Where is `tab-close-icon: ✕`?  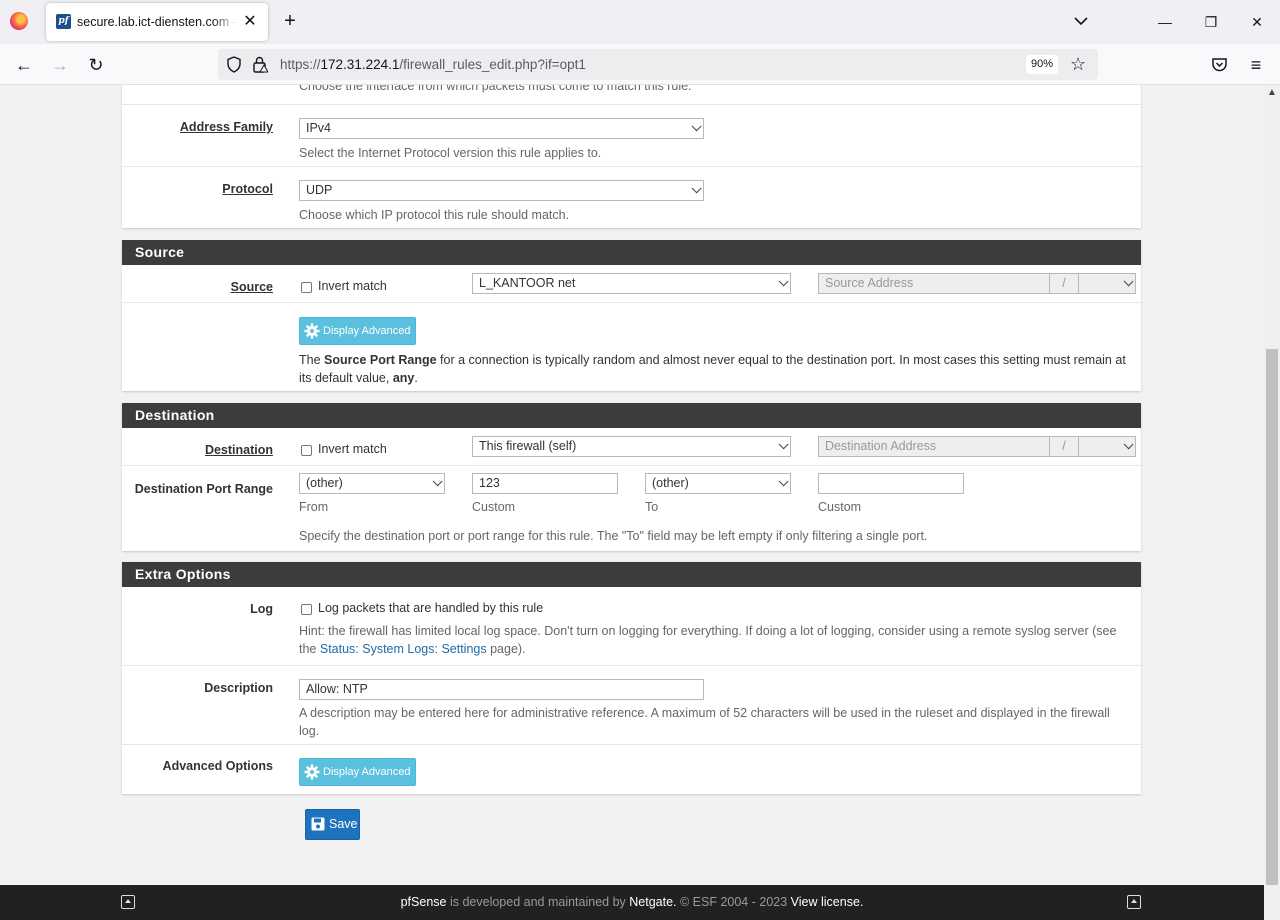
tab-close-icon: ✕ is located at coordinates (250, 22).